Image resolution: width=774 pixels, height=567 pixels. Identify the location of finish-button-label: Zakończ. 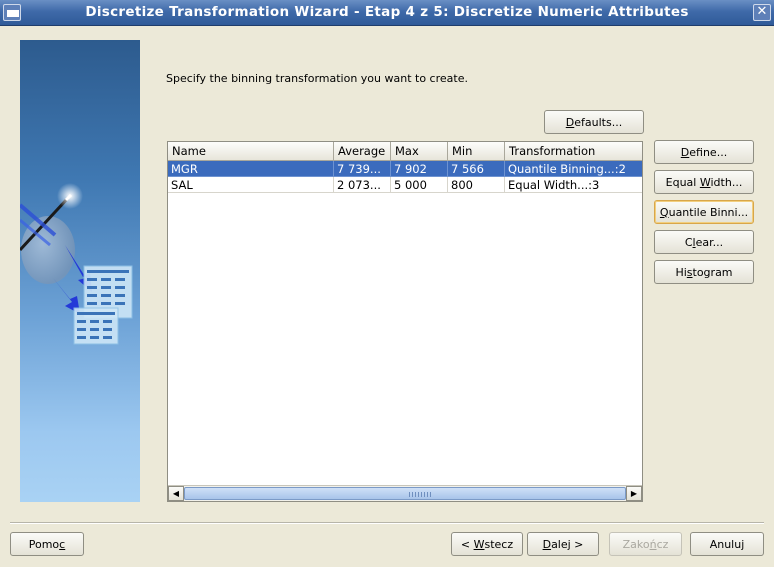
(645, 544).